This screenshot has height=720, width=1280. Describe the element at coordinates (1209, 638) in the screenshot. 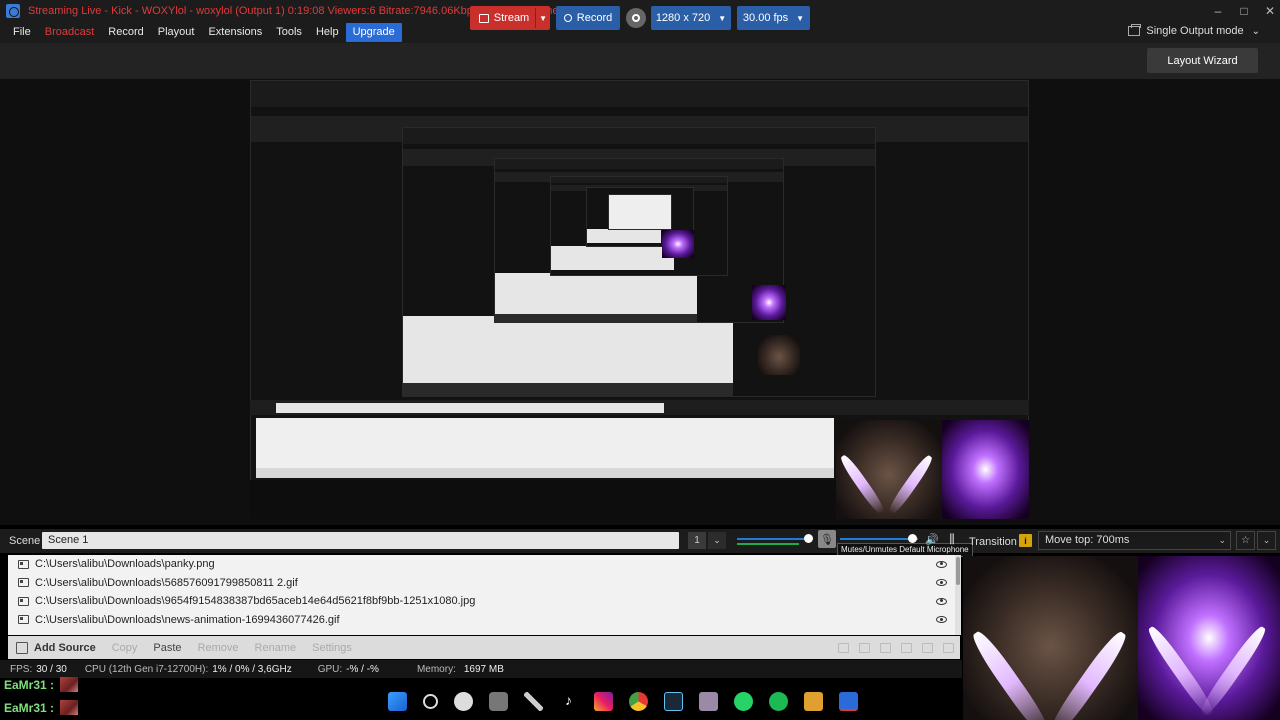

I see `effect-preview` at that location.